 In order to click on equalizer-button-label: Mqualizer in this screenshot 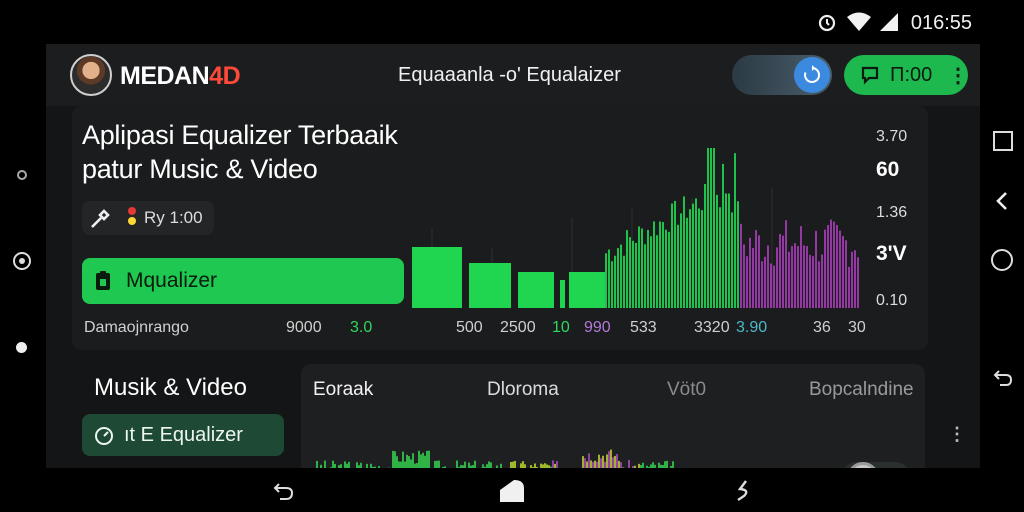, I will do `click(172, 280)`.